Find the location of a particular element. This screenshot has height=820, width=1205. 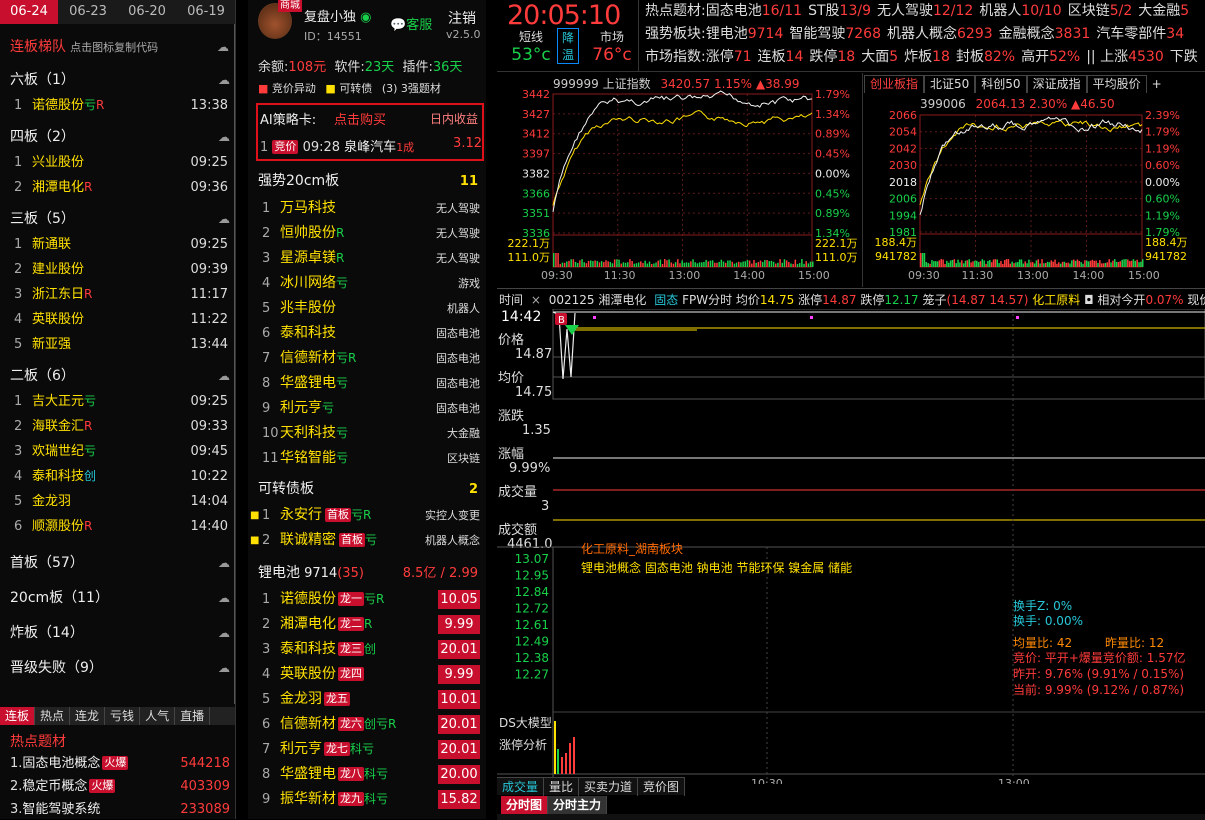

ticker-item: 炸板18 is located at coordinates (927, 57).